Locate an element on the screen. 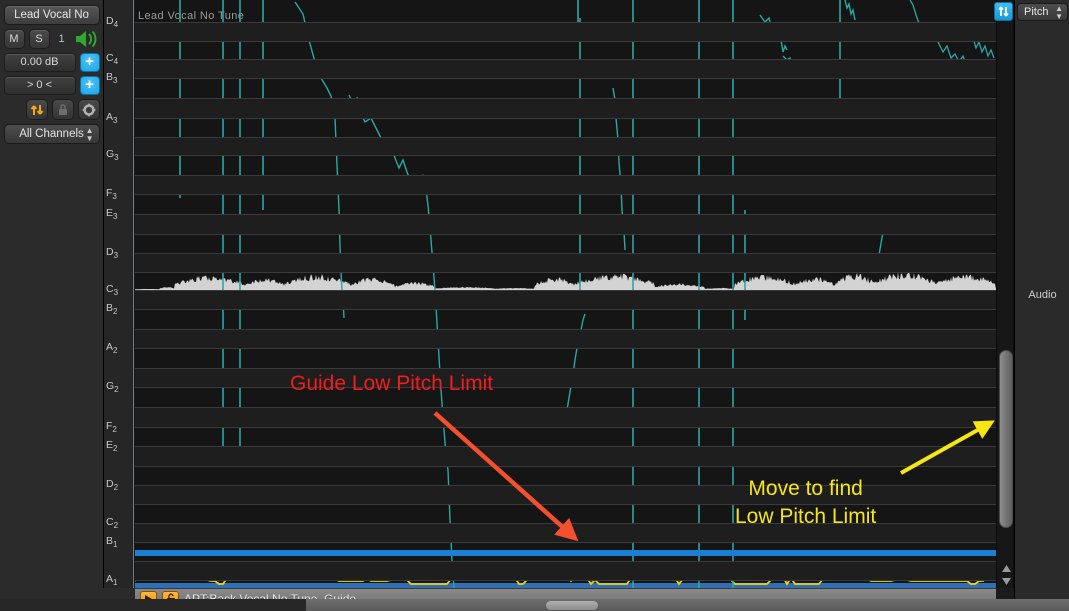  pitch-ruler: D4 C4 B3 A3 G3 F3 E3 D3 C3 B2 A2 G2 F2 E2 D2 C2 B1 A1 is located at coordinates (119, 294).